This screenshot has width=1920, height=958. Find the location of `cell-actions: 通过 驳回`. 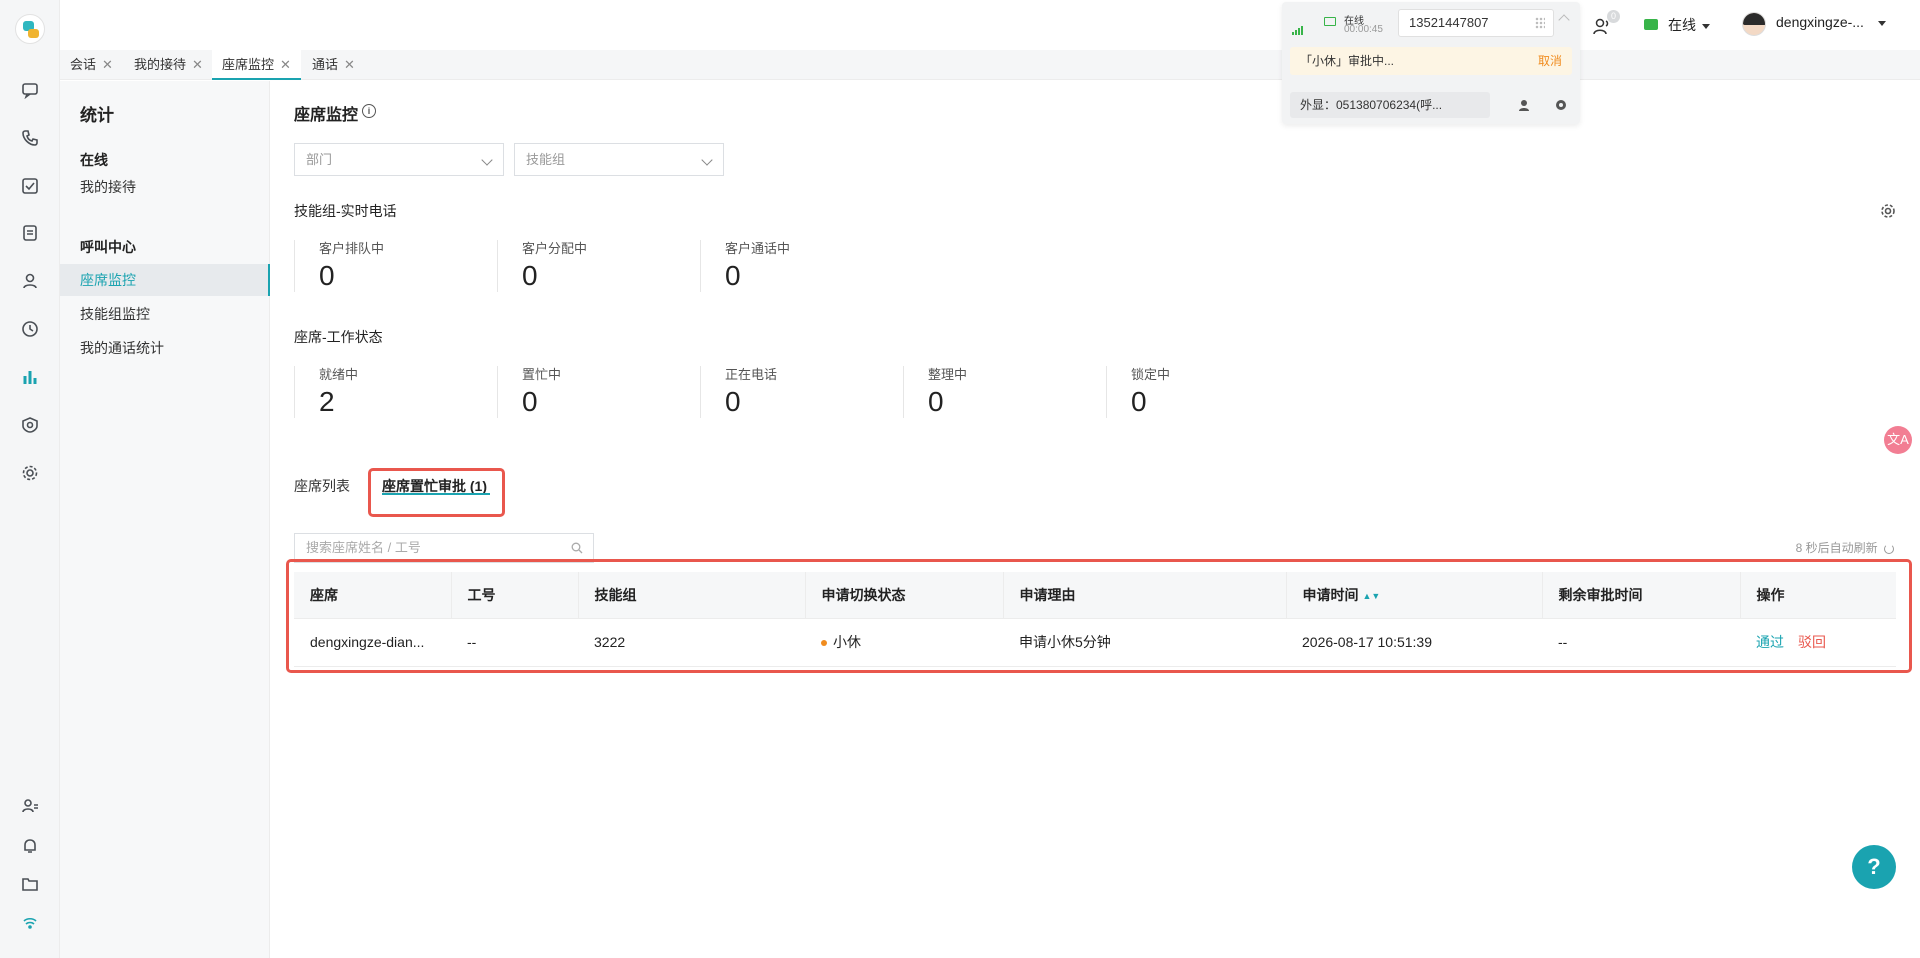

cell-actions: 通过 驳回 is located at coordinates (1818, 642).